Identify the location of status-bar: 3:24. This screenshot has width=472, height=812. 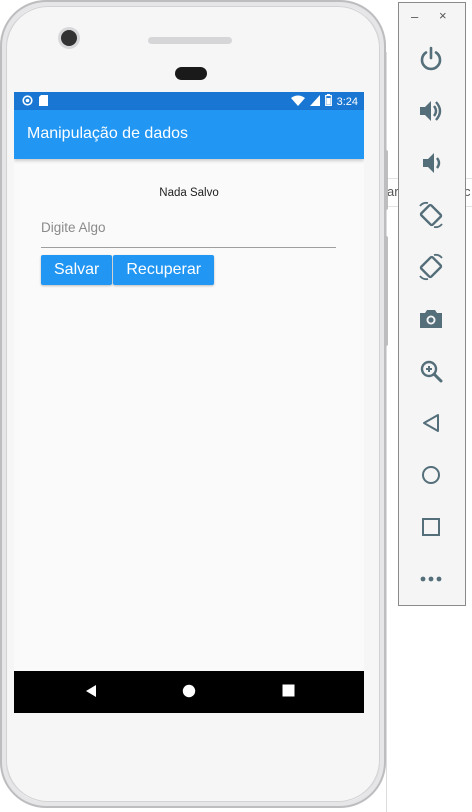
(189, 101).